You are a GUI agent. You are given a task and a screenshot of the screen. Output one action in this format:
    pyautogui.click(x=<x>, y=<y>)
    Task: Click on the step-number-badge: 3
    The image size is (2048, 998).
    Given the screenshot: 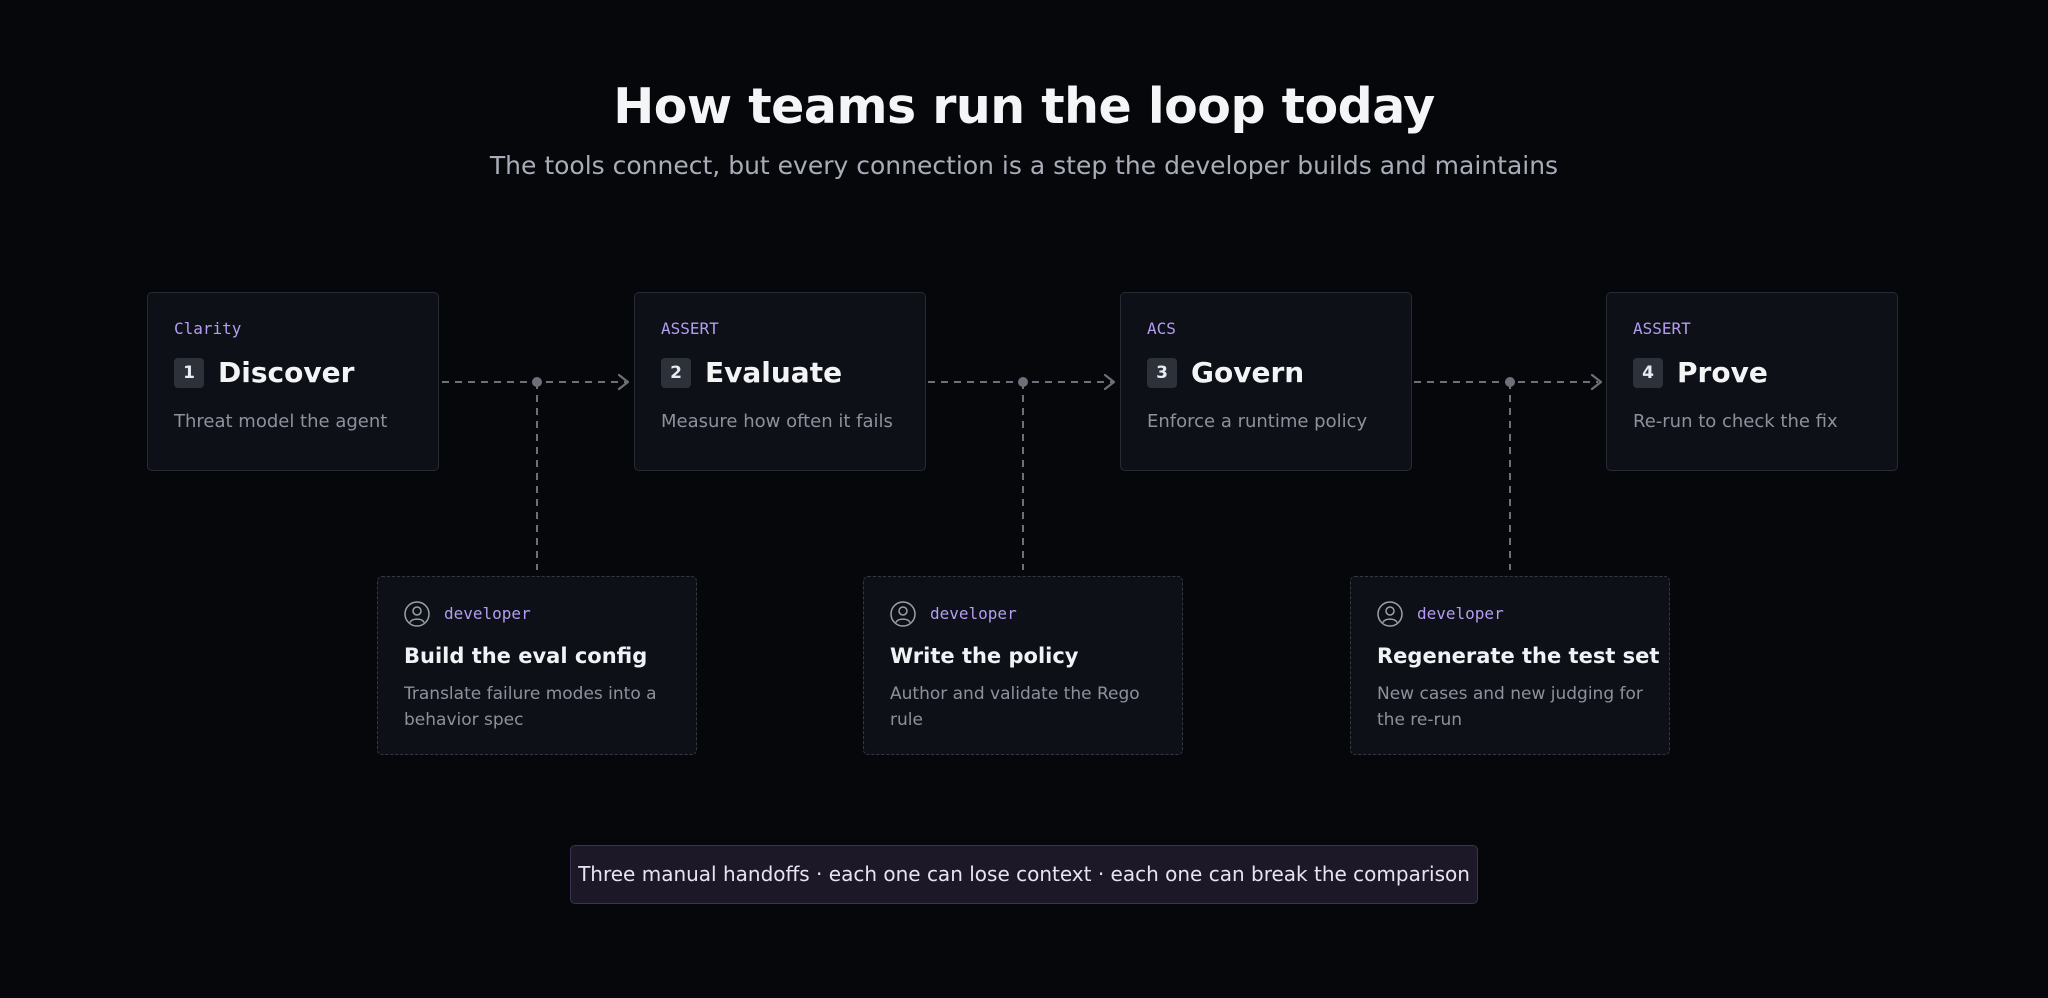 What is the action you would take?
    pyautogui.click(x=1162, y=373)
    